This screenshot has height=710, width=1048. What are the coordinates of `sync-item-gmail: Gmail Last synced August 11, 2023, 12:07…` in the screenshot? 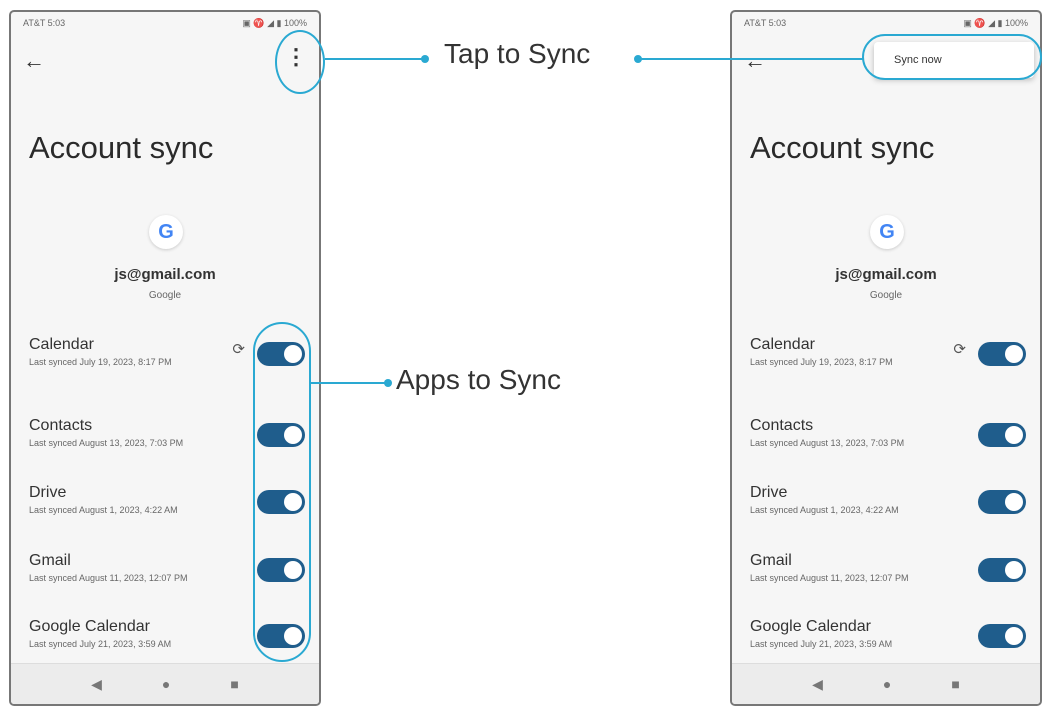 It's located at (889, 577).